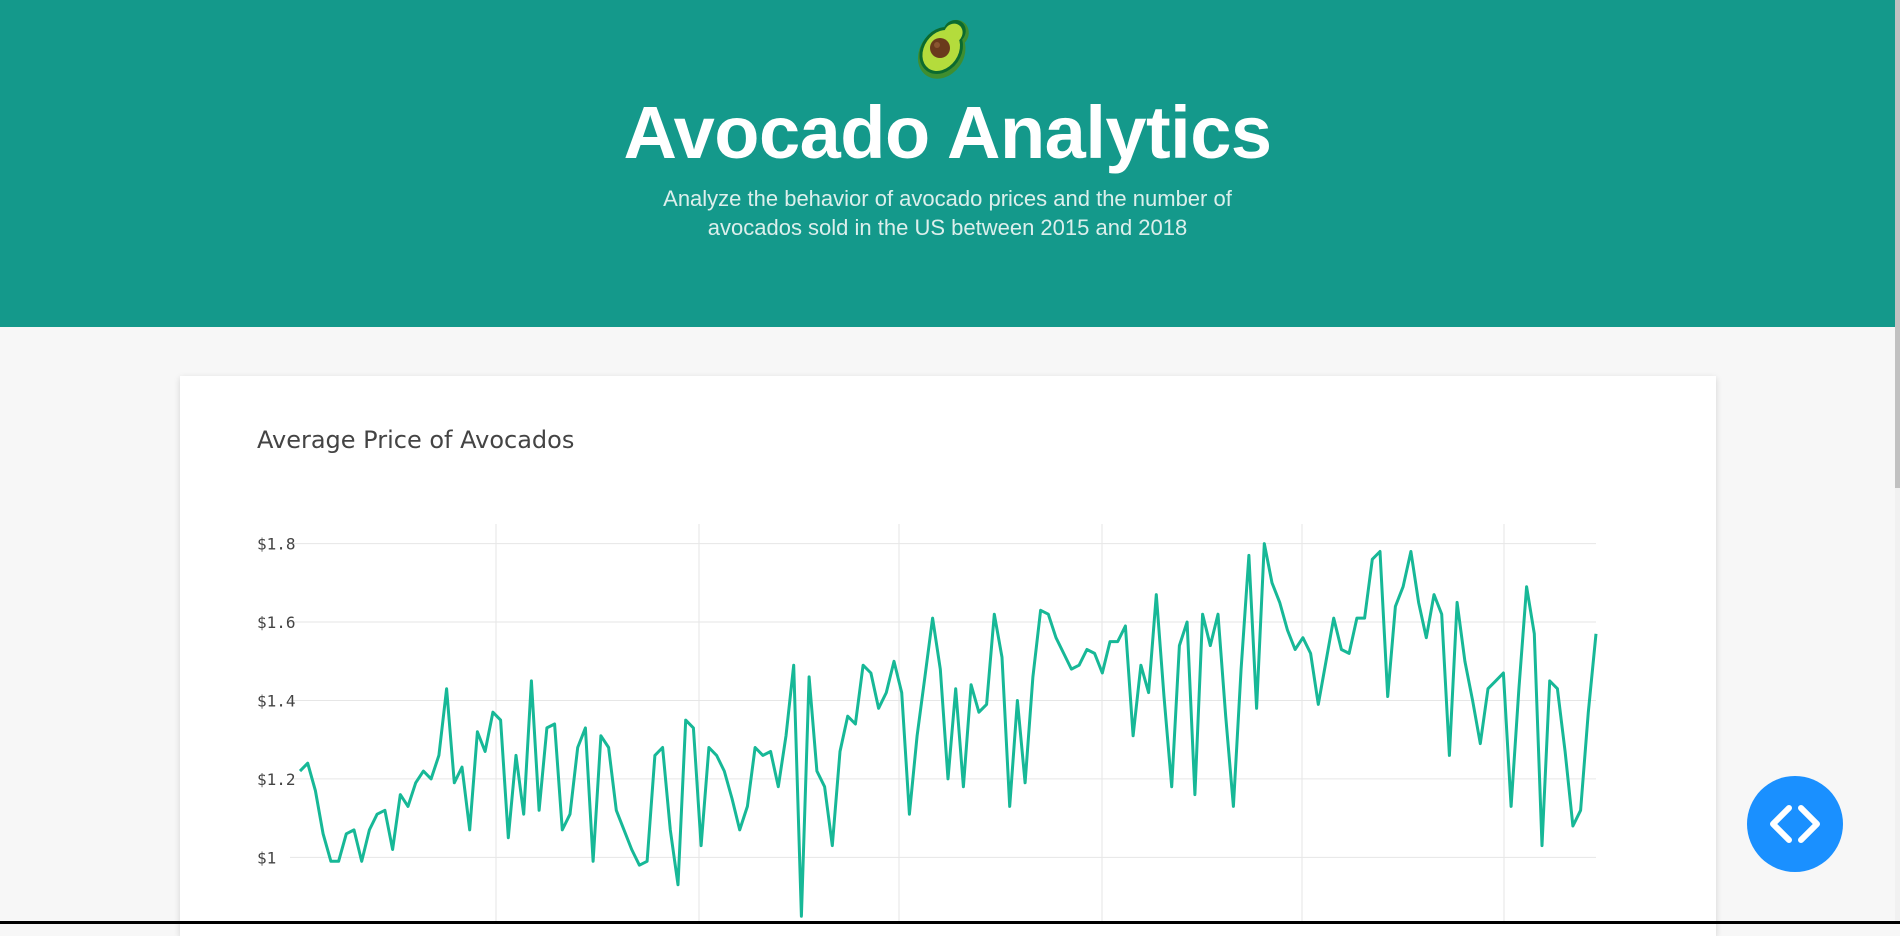  Describe the element at coordinates (943, 49) in the screenshot. I see `avocado-icon` at that location.